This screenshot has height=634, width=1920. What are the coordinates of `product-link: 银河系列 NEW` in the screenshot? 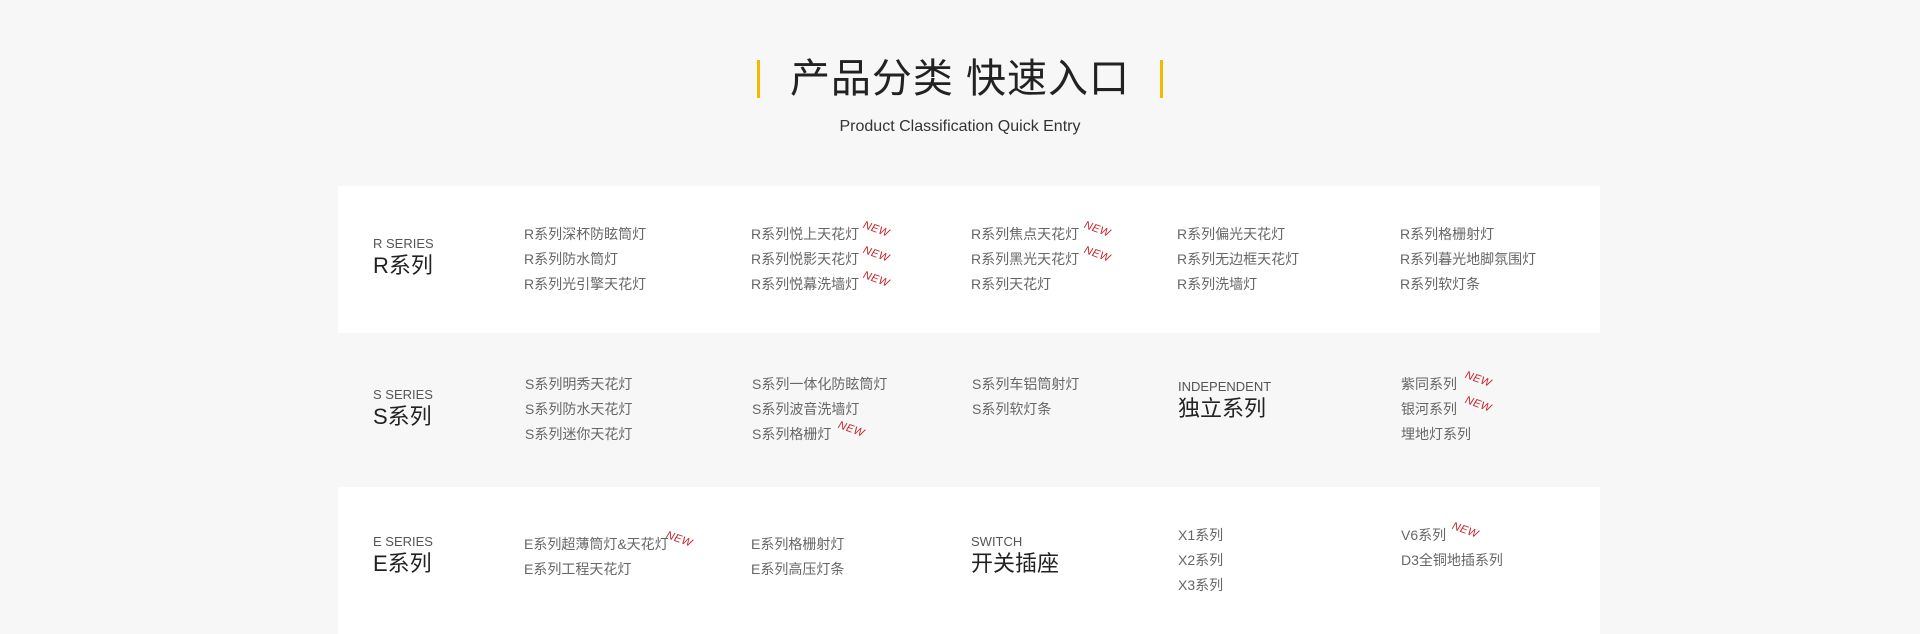 It's located at (1447, 408).